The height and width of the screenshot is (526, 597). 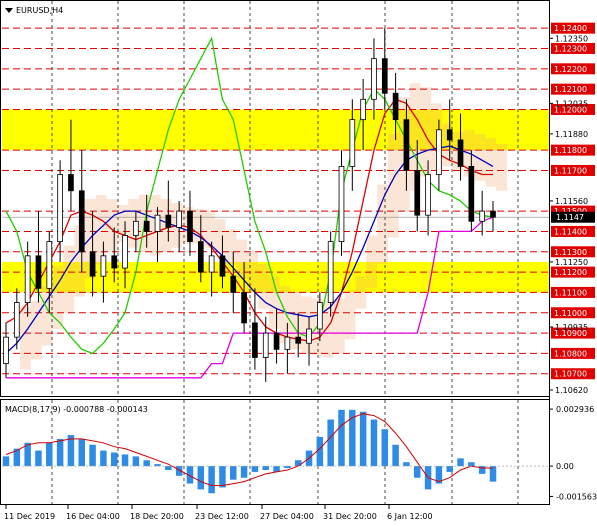 I want to click on time-label: 23 Dec 12:00, so click(x=222, y=516).